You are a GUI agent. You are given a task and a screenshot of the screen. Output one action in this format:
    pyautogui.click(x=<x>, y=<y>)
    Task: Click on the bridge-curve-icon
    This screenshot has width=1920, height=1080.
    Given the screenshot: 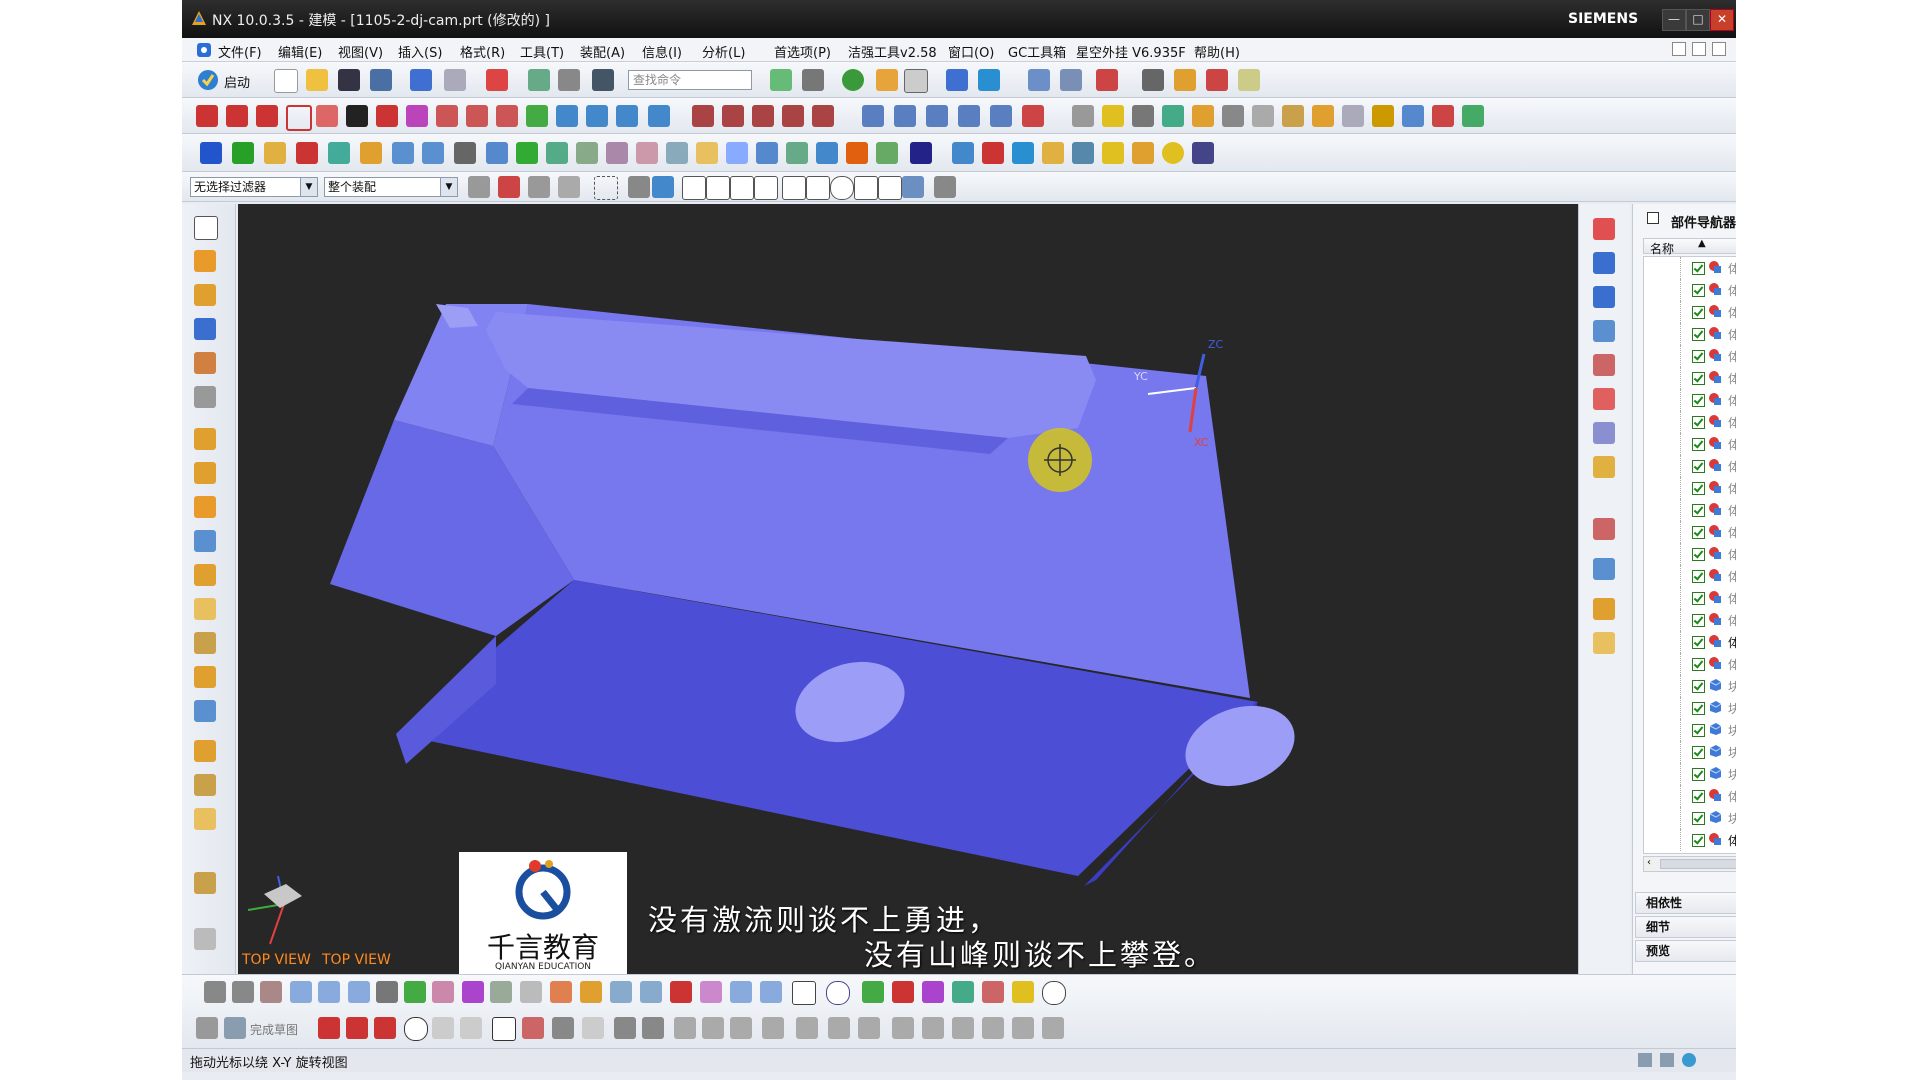 What is the action you would take?
    pyautogui.click(x=477, y=116)
    